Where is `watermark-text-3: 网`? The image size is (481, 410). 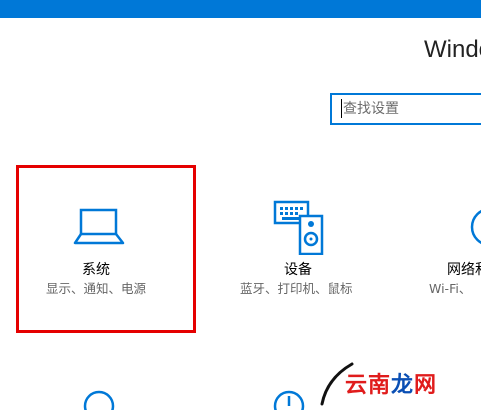
watermark-text-3: 网 is located at coordinates (426, 385).